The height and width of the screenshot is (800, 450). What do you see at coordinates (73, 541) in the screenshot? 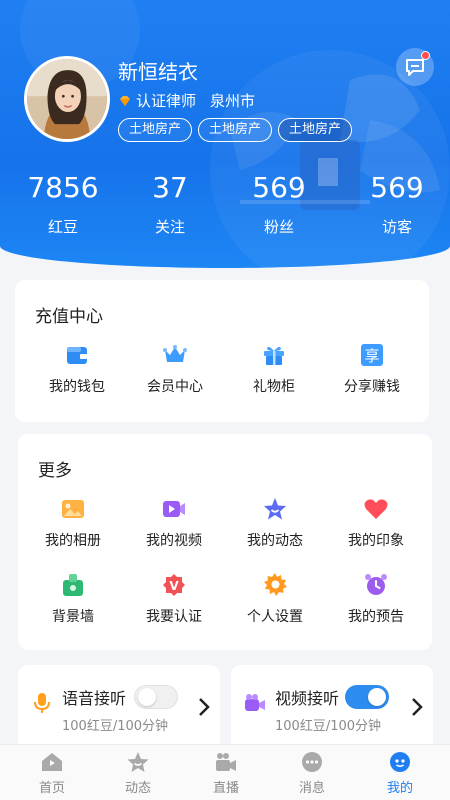
I see `item-label: 我的相册` at bounding box center [73, 541].